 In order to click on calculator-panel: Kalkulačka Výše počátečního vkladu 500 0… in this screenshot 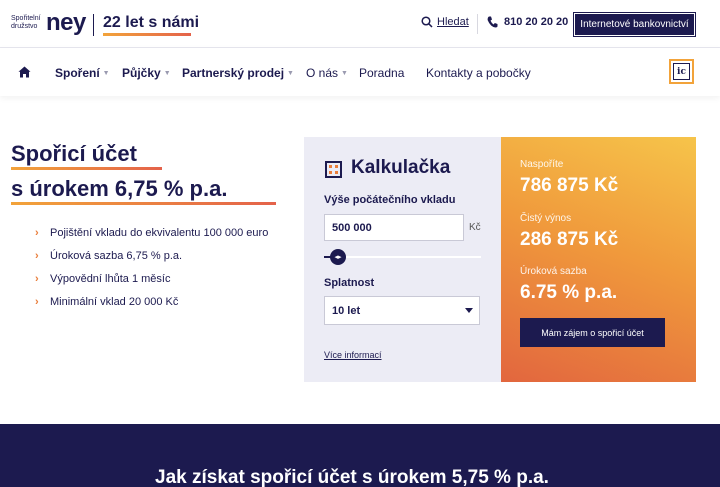, I will do `click(402, 259)`.